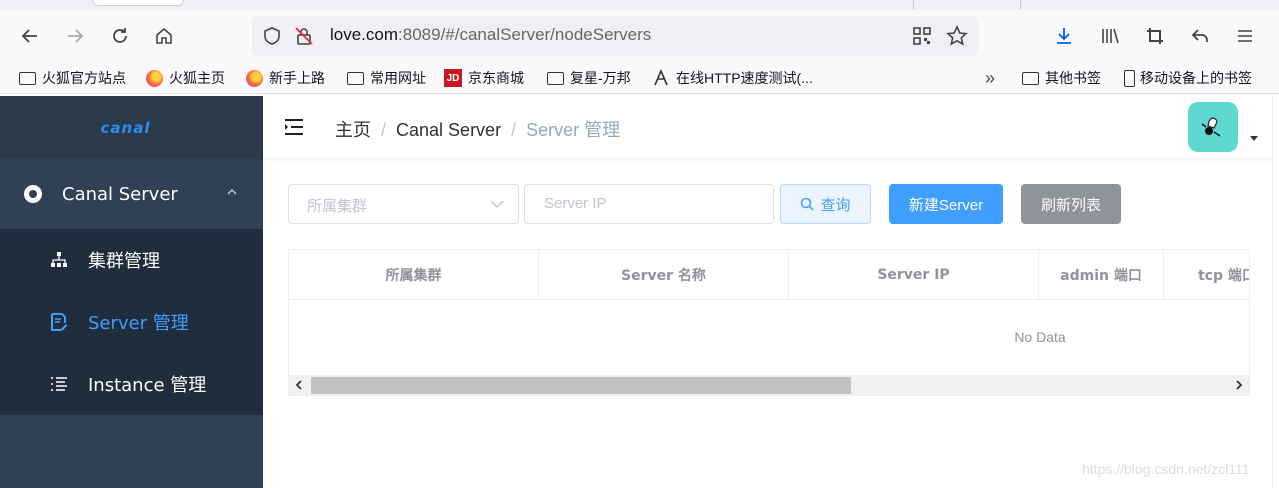 This screenshot has height=488, width=1279. I want to click on shield-icon, so click(272, 36).